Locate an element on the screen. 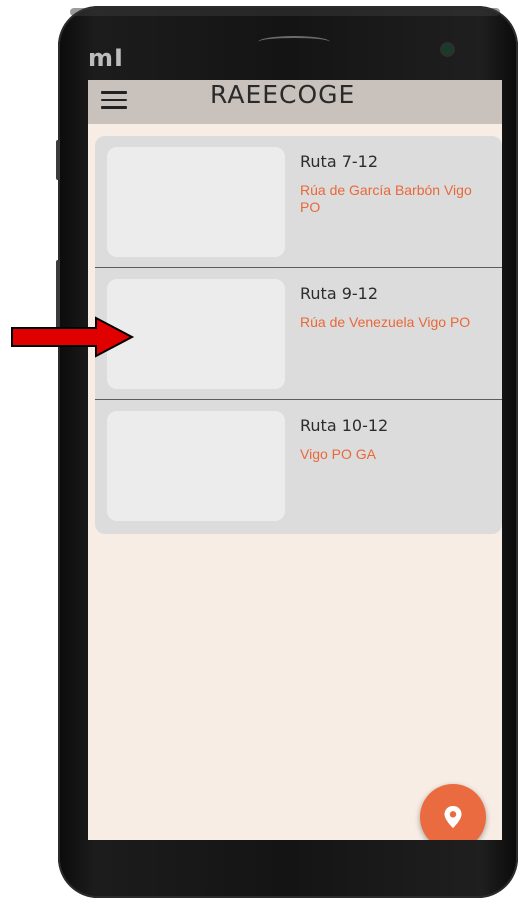 Image resolution: width=522 pixels, height=900 pixels. route-list-item: Ruta 7-12 Rúa de García Barbón Vigo PO is located at coordinates (298, 202).